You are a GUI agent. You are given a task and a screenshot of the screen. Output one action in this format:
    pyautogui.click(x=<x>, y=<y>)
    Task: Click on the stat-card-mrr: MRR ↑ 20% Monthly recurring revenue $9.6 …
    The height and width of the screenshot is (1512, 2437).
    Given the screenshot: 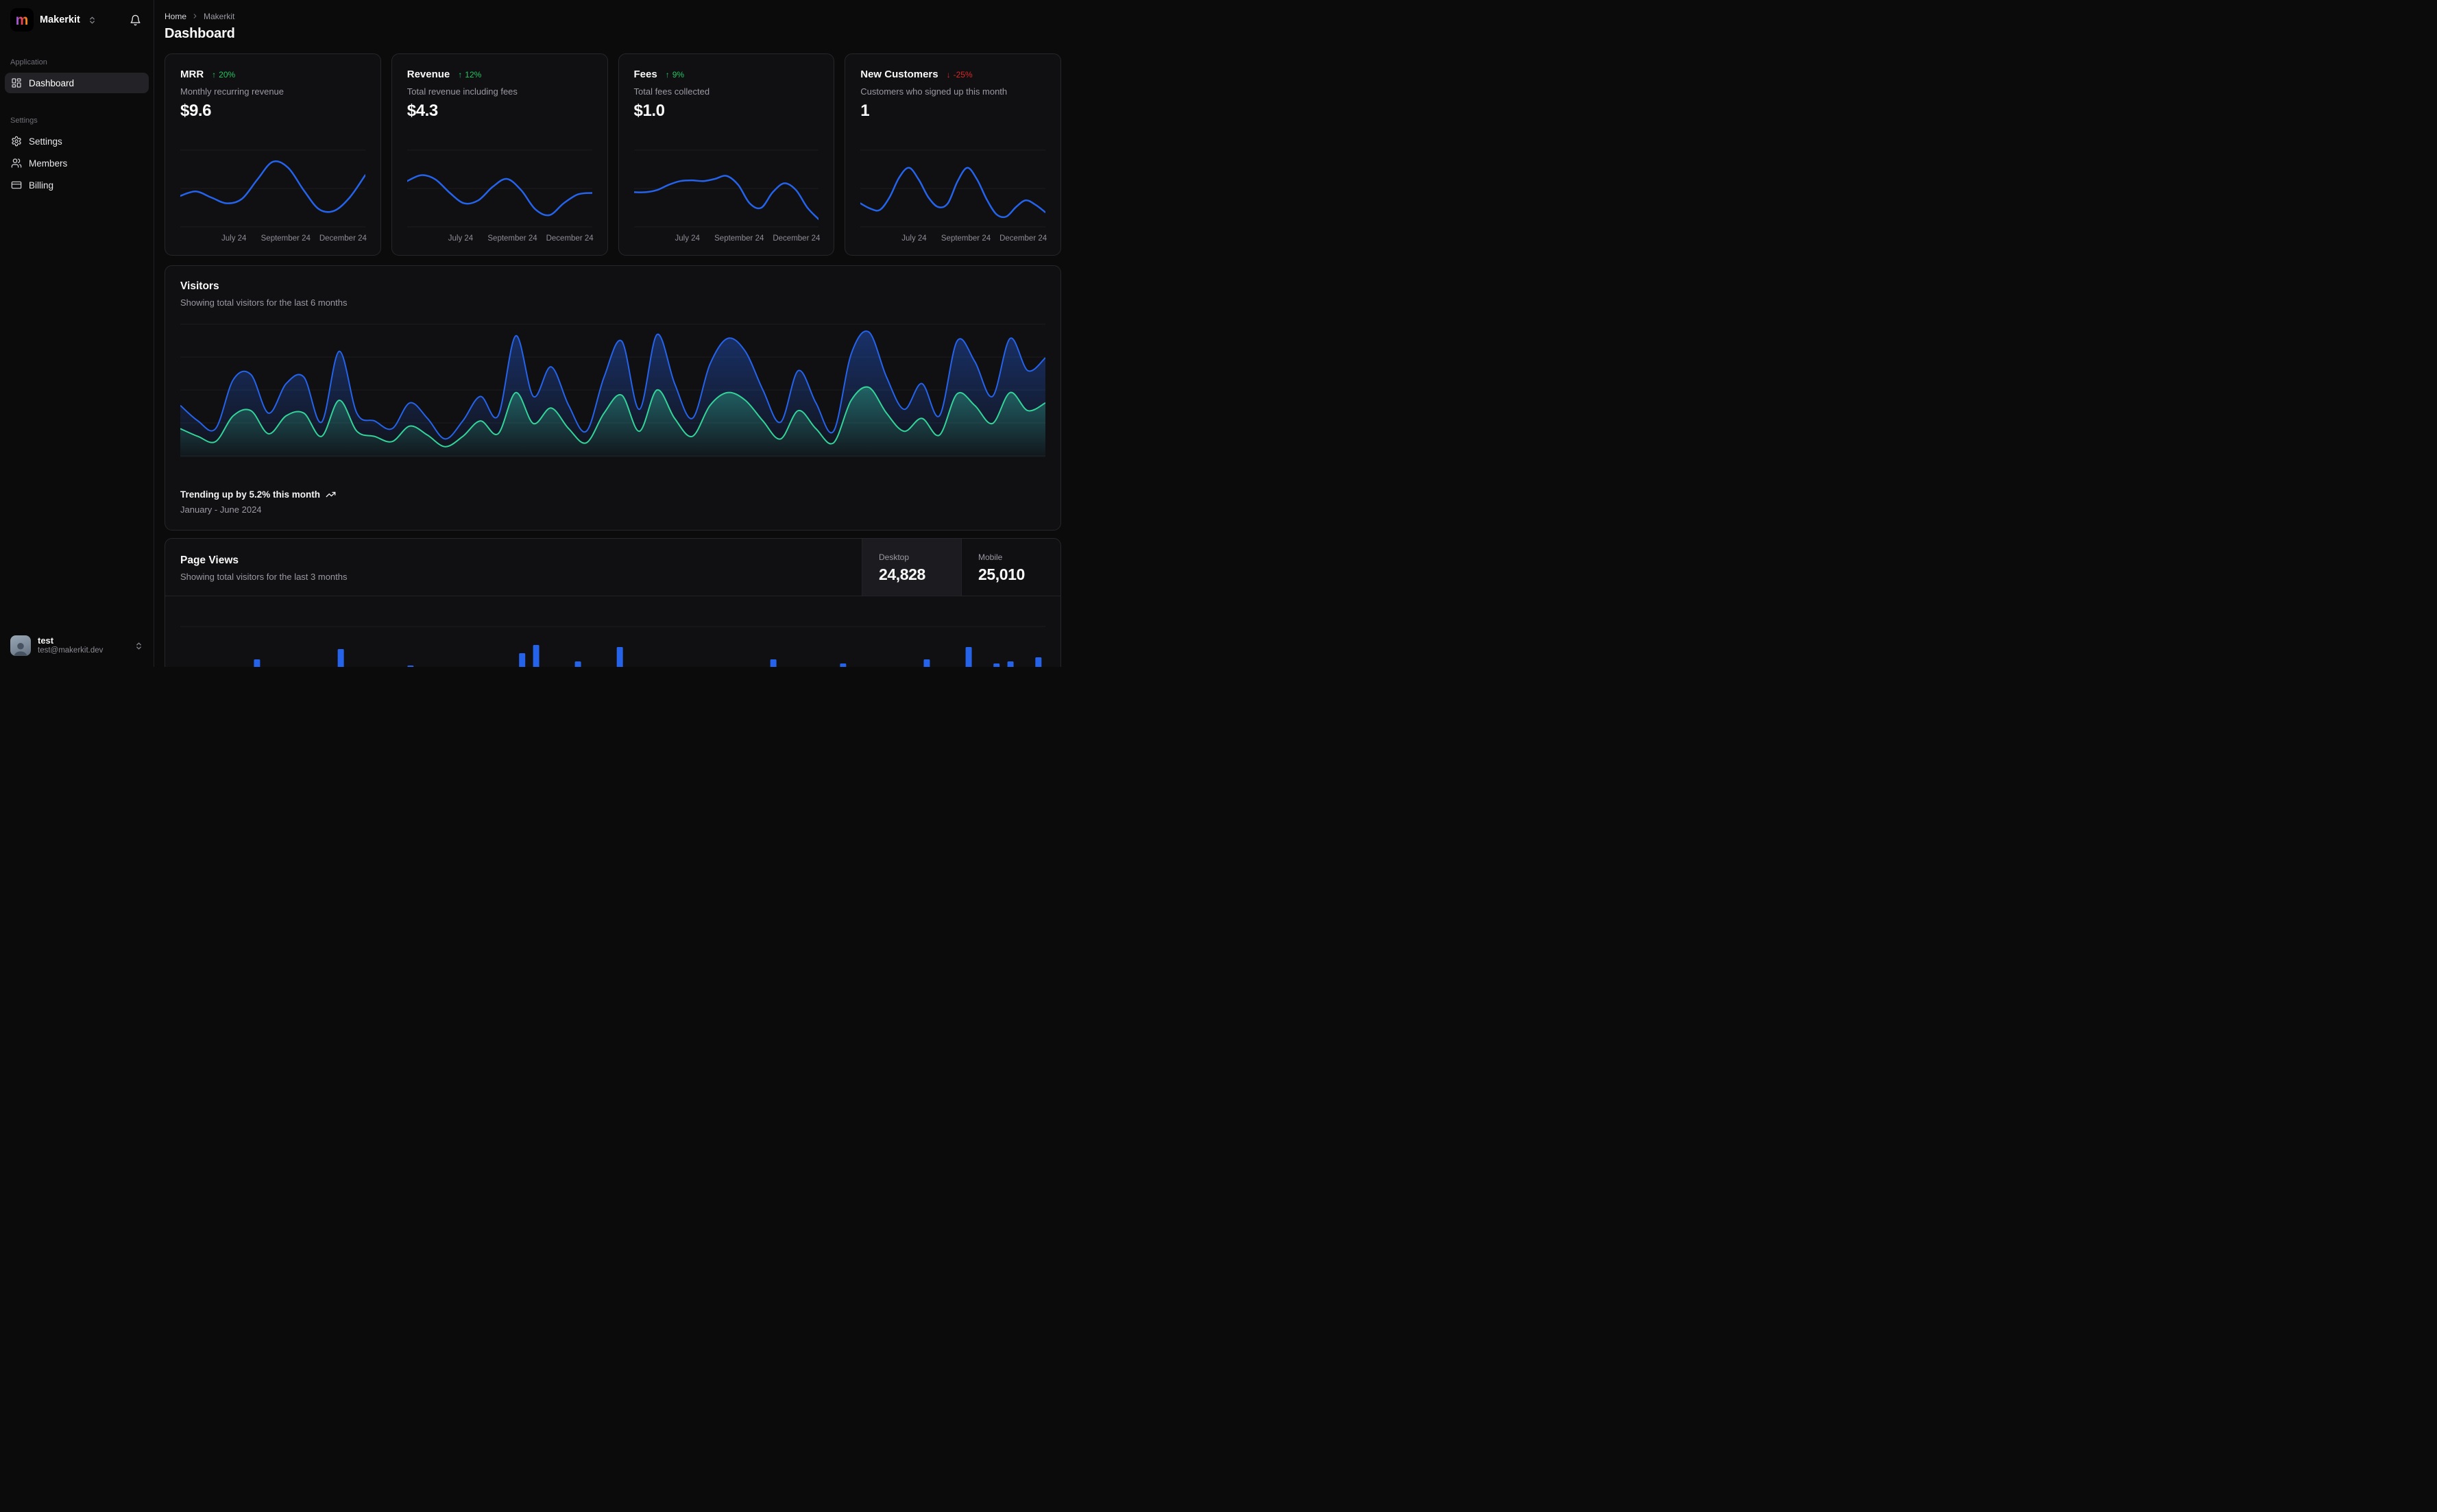 What is the action you would take?
    pyautogui.click(x=273, y=155)
    